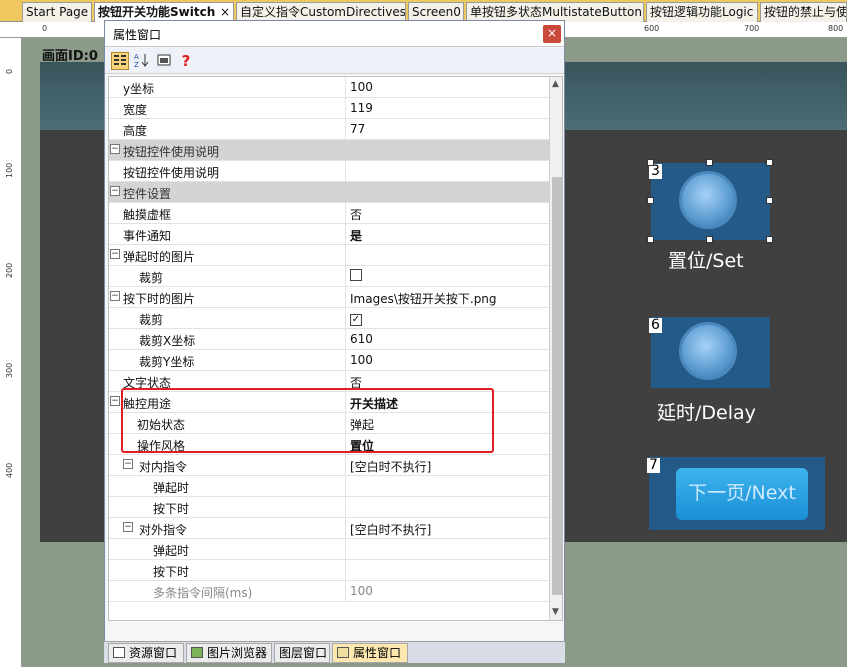 The image size is (847, 667). What do you see at coordinates (329, 213) in the screenshot?
I see `property-row: 触摸虚框 否` at bounding box center [329, 213].